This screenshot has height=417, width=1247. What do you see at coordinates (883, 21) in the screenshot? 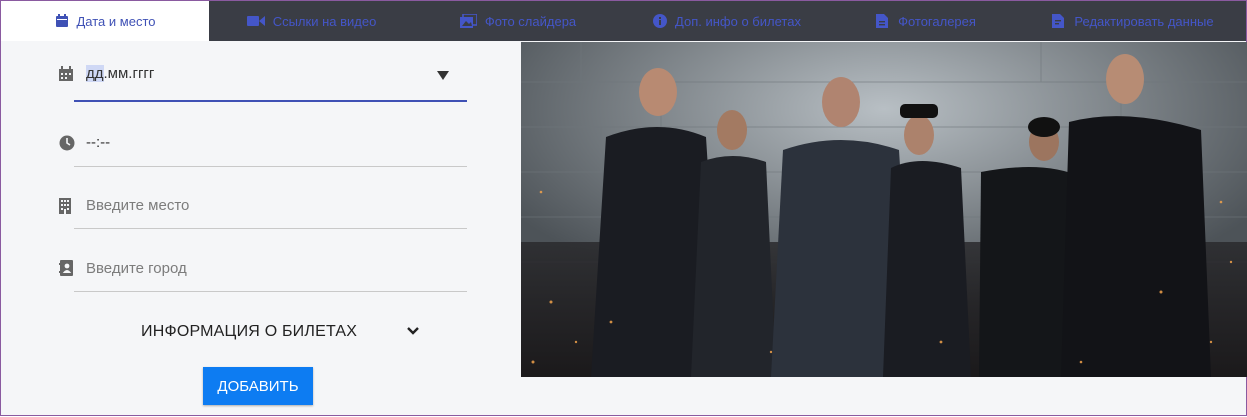
I see `file-icon` at bounding box center [883, 21].